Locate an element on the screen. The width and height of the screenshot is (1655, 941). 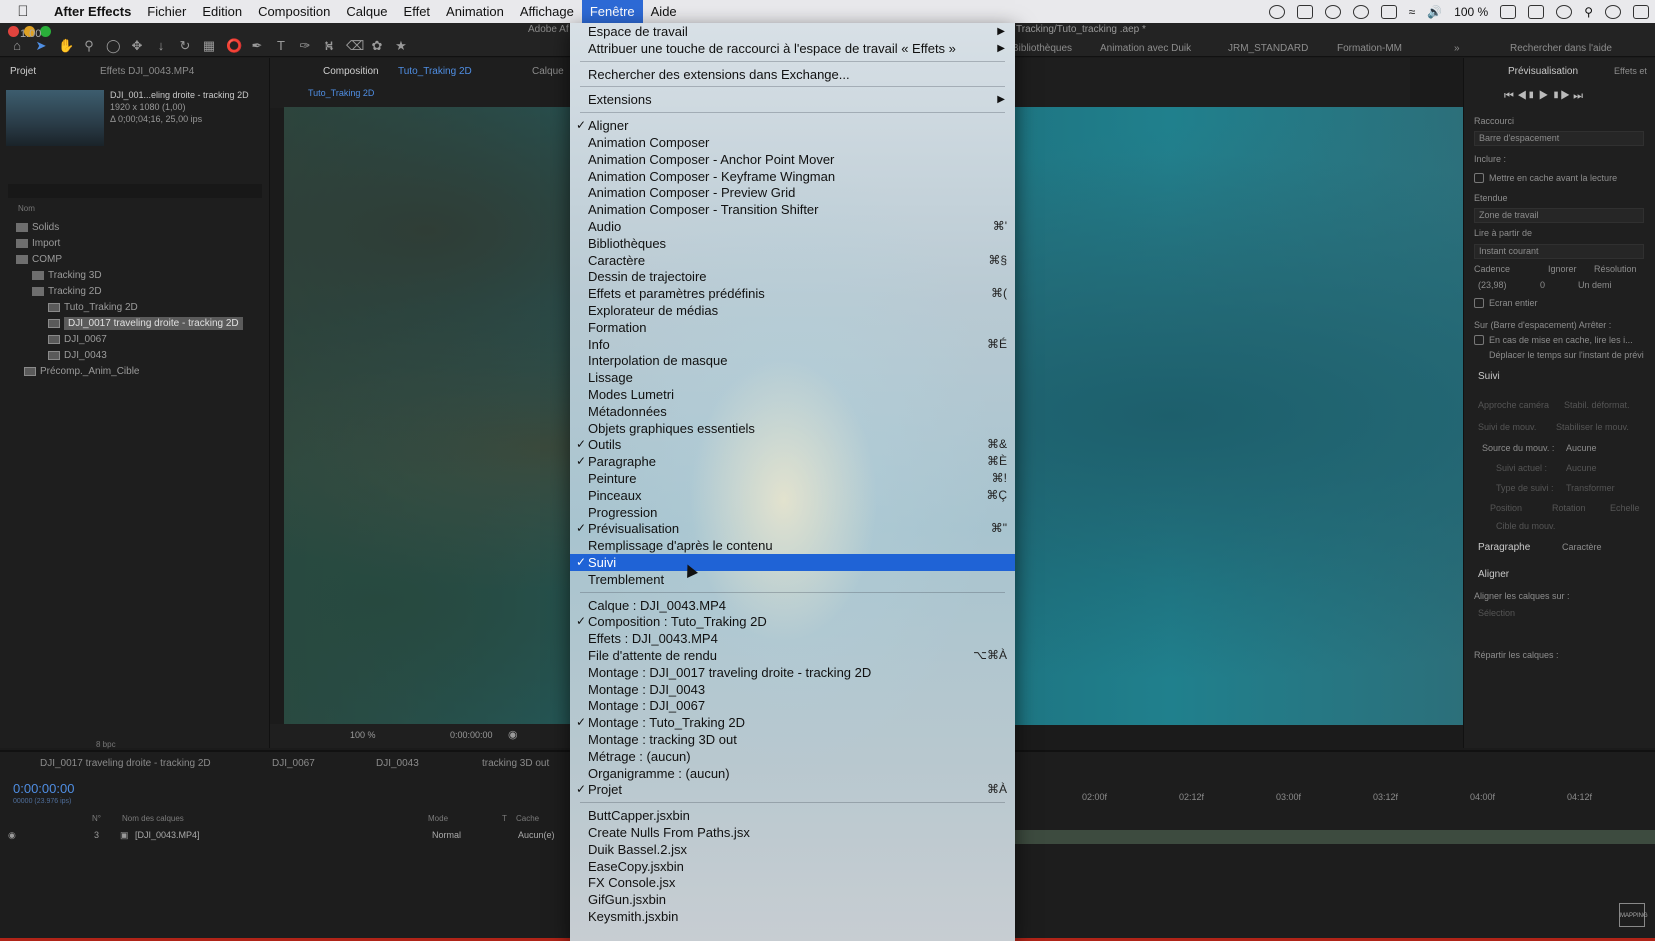
project-tree-item: Tuto_Traking 2D is located at coordinates (135, 308).